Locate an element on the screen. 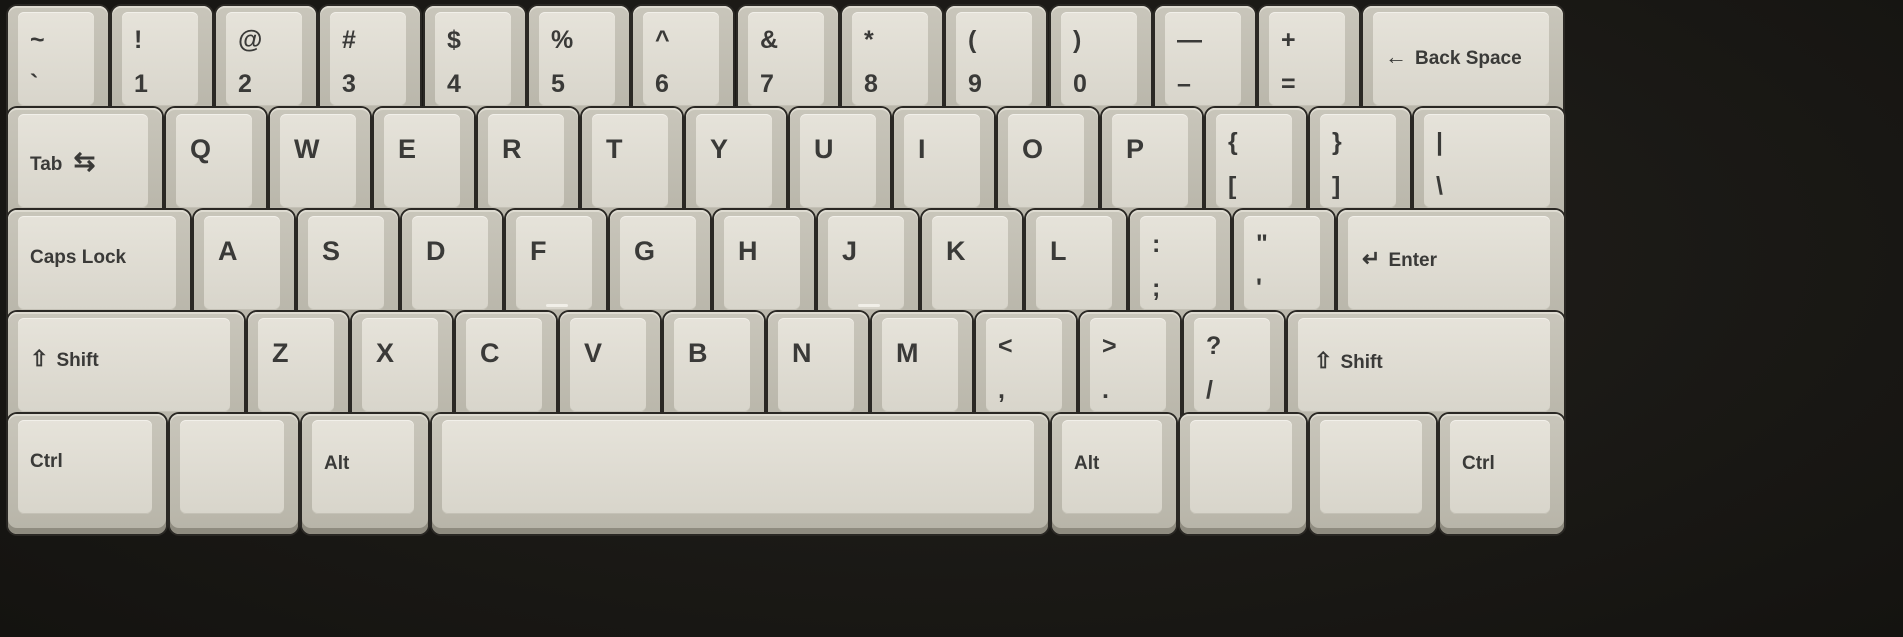 The width and height of the screenshot is (1903, 637). key-bottom-label: 6 is located at coordinates (662, 84).